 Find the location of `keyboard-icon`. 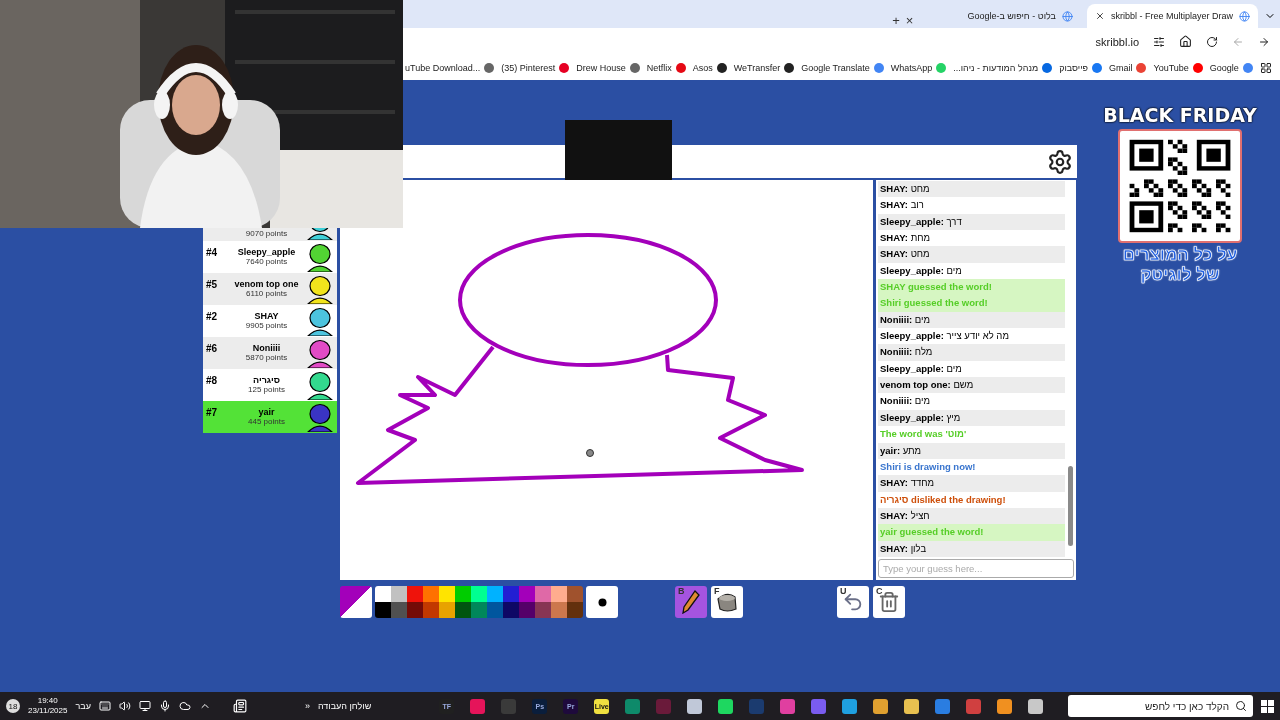

keyboard-icon is located at coordinates (104, 706).